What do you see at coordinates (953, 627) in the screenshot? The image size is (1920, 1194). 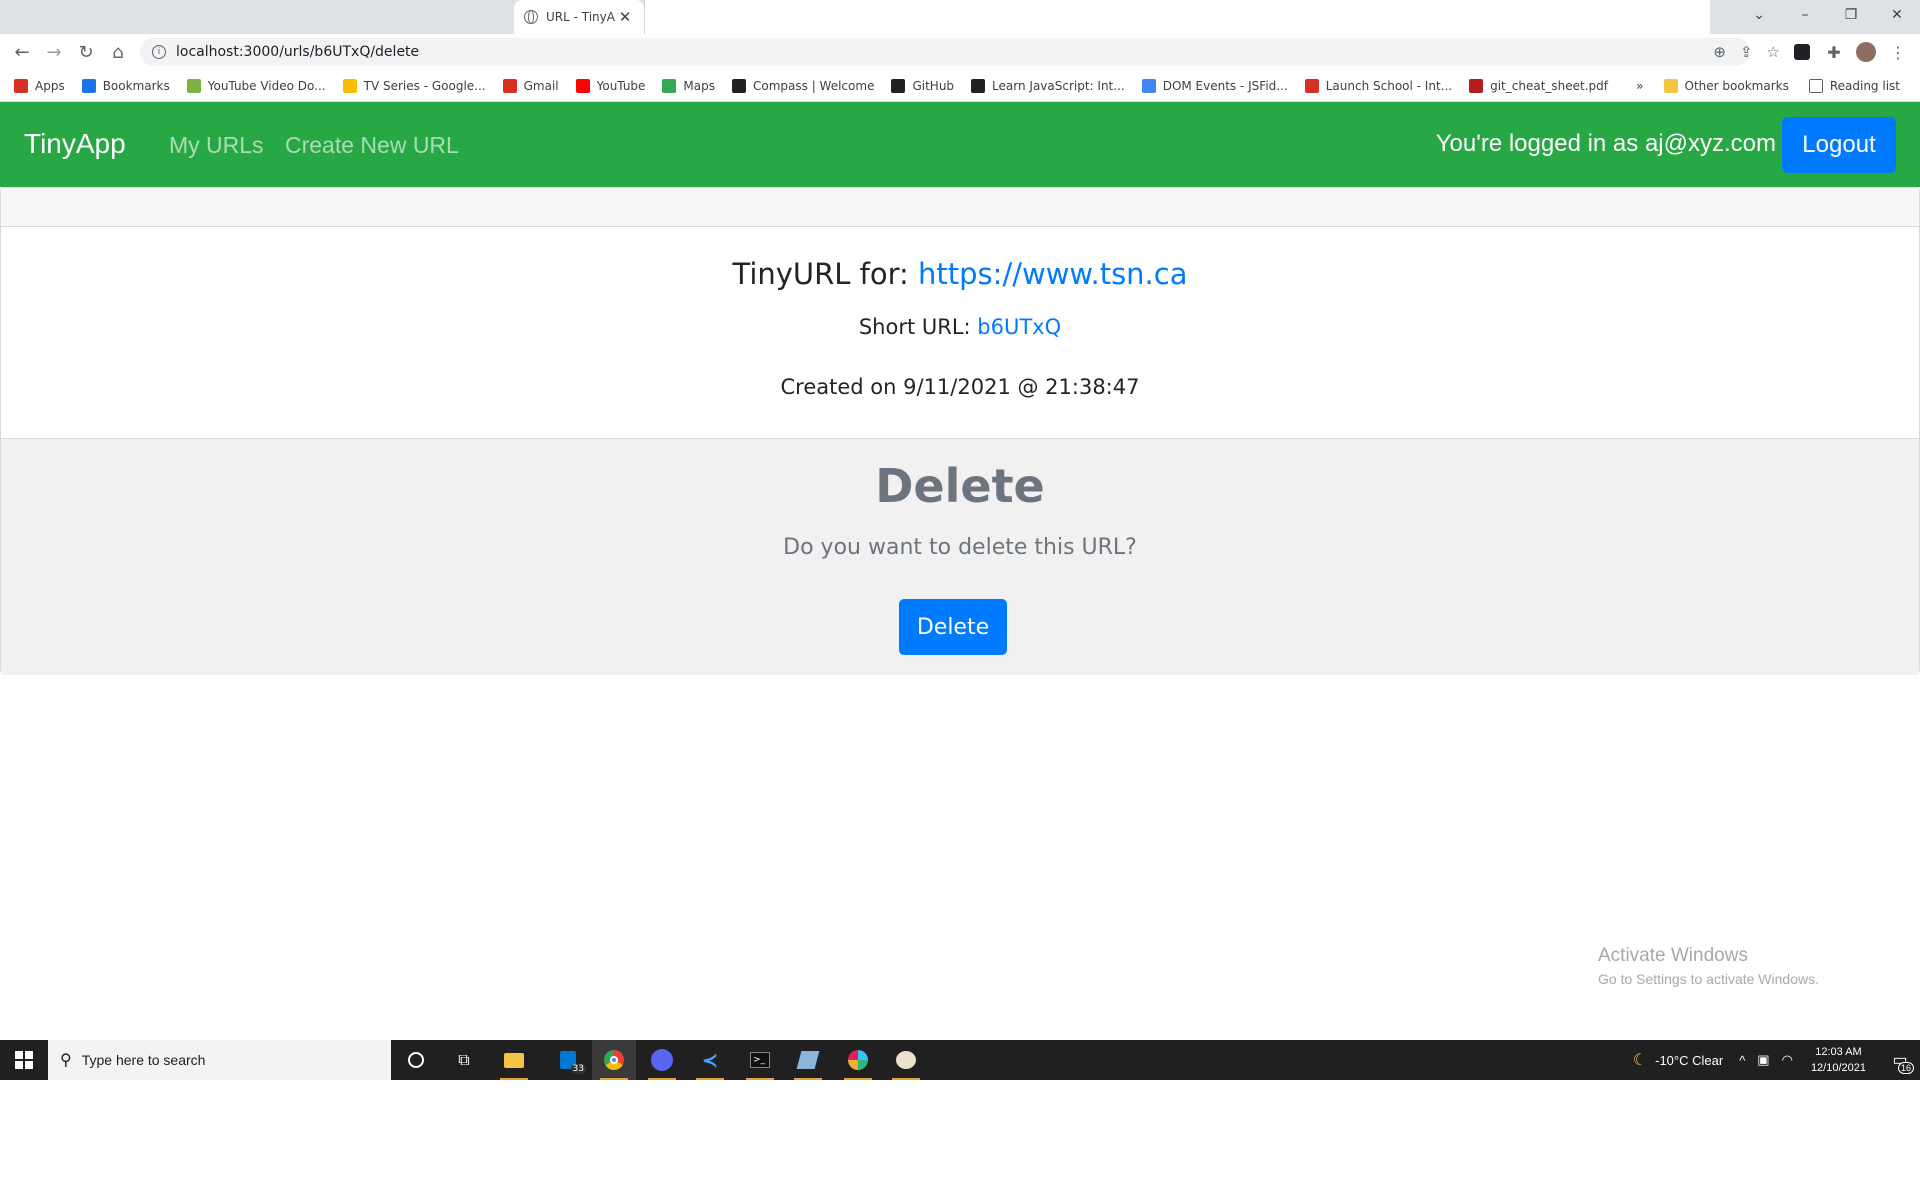 I see `delete-button: Delete` at bounding box center [953, 627].